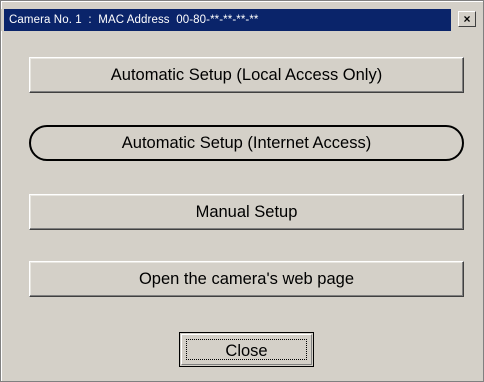 This screenshot has height=382, width=484. Describe the element at coordinates (246, 279) in the screenshot. I see `open-web-page-button: Open the camera's web page` at that location.